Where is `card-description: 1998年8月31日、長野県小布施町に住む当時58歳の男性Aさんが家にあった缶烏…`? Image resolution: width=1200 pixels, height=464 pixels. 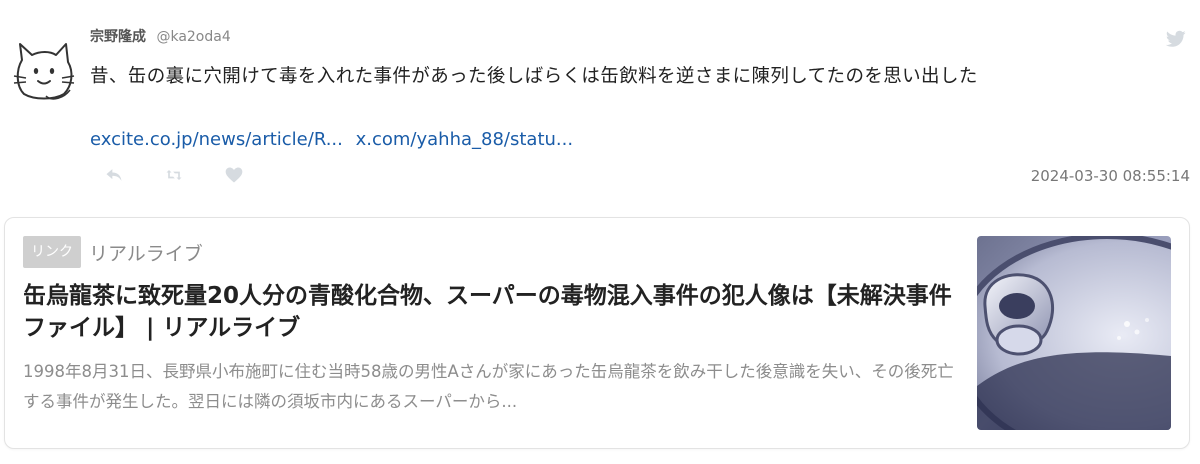
card-description: 1998年8月31日、長野県小布施町に住む当時58歳の男性Aさんが家にあった缶烏… is located at coordinates (488, 386).